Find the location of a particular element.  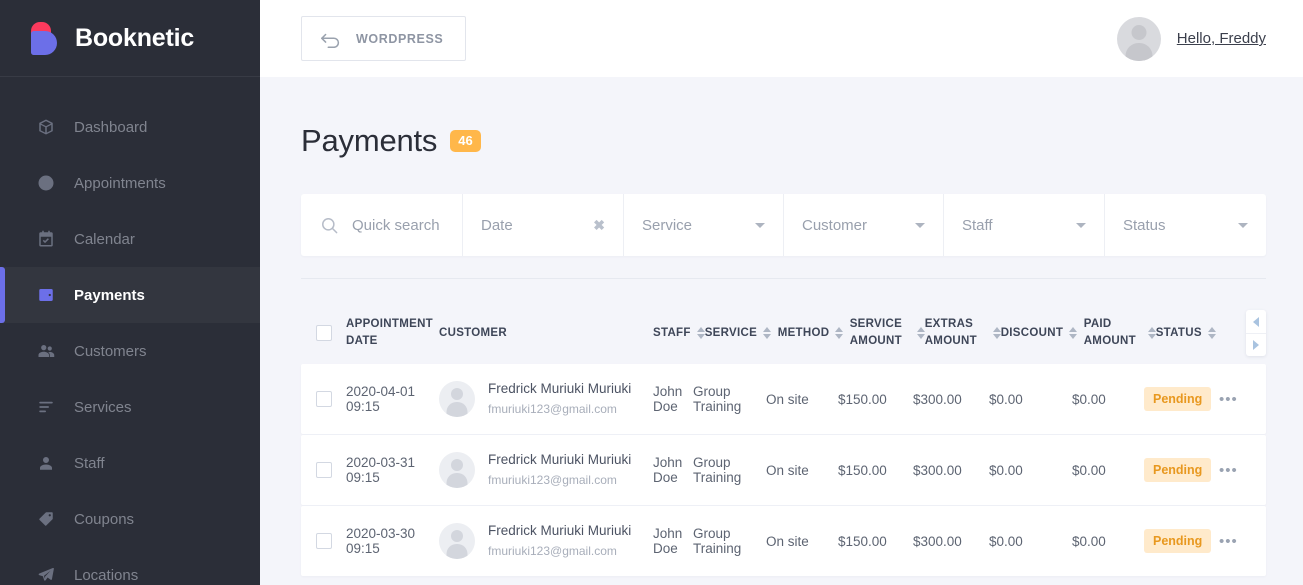

brand-logo: Booknetic is located at coordinates (130, 38).